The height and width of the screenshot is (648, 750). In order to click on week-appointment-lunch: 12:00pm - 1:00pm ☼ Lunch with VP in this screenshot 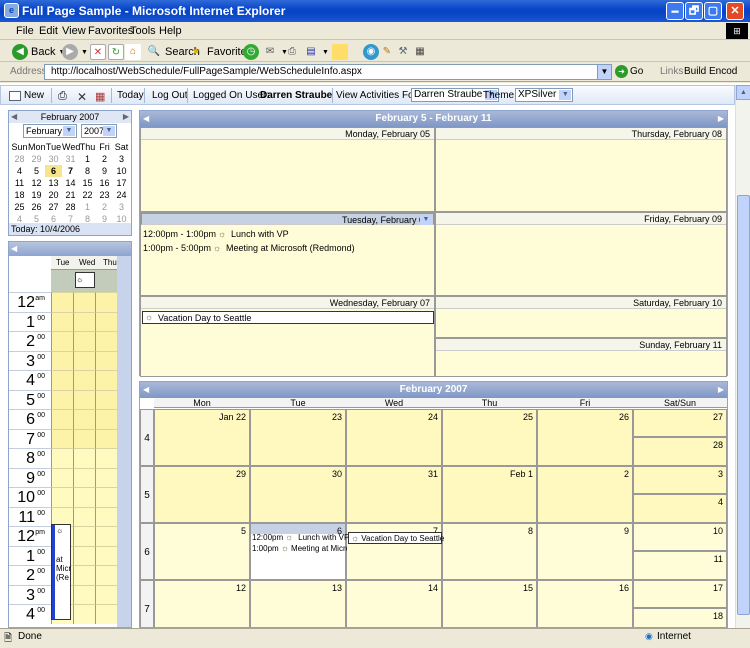, I will do `click(216, 234)`.